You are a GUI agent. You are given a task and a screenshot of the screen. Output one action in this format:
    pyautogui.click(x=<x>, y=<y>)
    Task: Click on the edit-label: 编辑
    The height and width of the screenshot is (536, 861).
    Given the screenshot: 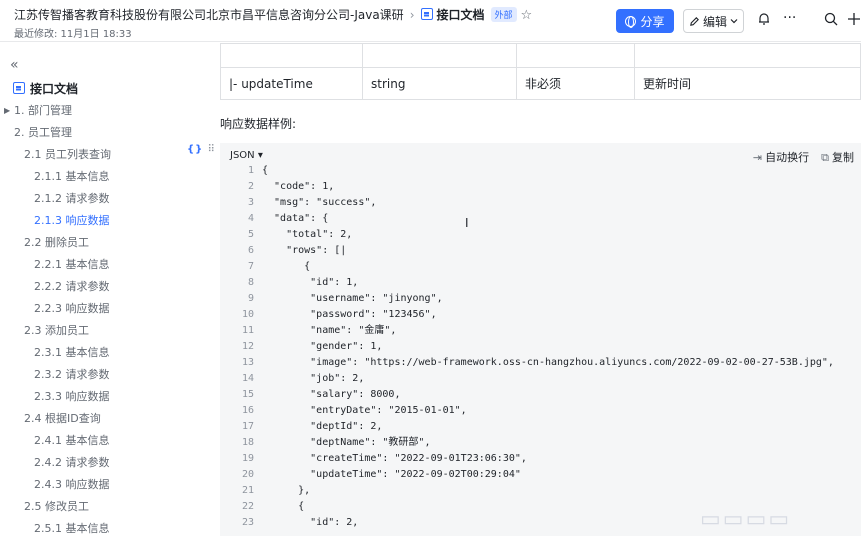 What is the action you would take?
    pyautogui.click(x=714, y=21)
    